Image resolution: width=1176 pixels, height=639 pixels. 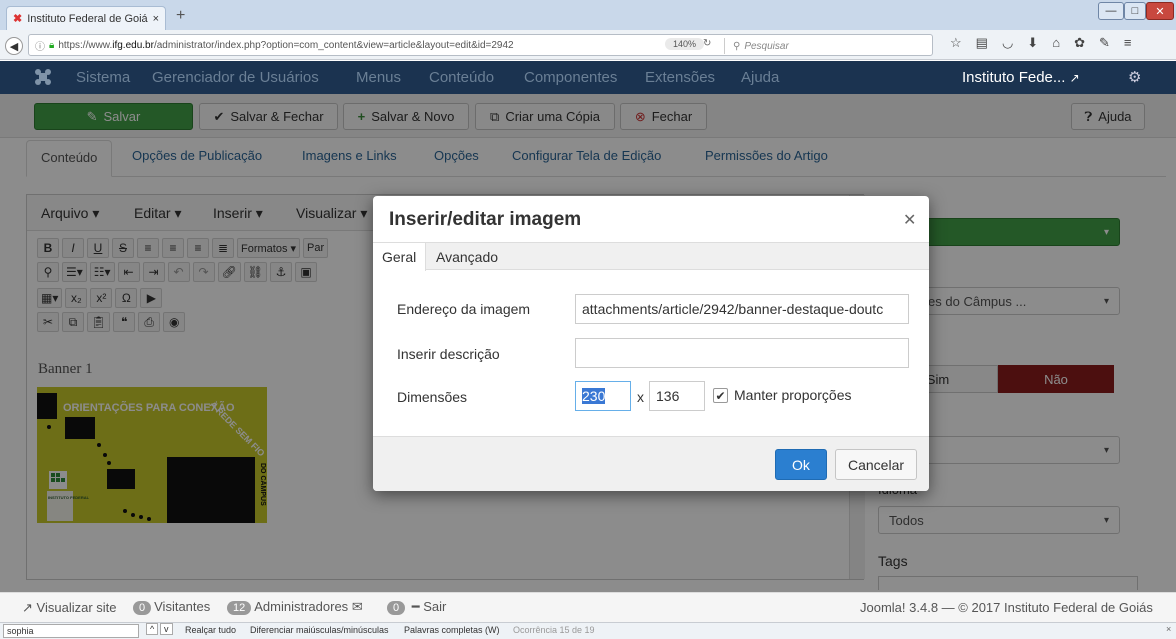 What do you see at coordinates (435, 606) in the screenshot?
I see `logout-label: Sair` at bounding box center [435, 606].